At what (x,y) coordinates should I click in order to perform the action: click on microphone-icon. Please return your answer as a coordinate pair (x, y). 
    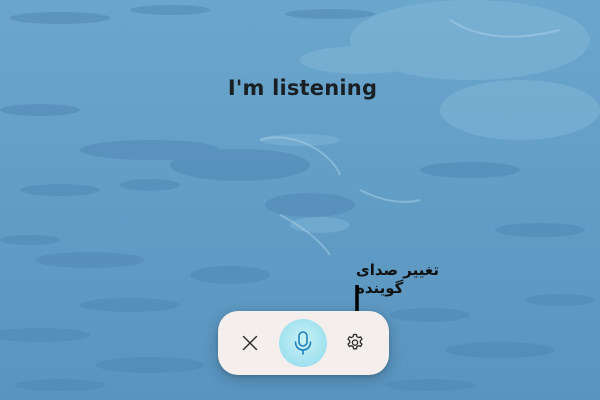
    Looking at the image, I should click on (303, 343).